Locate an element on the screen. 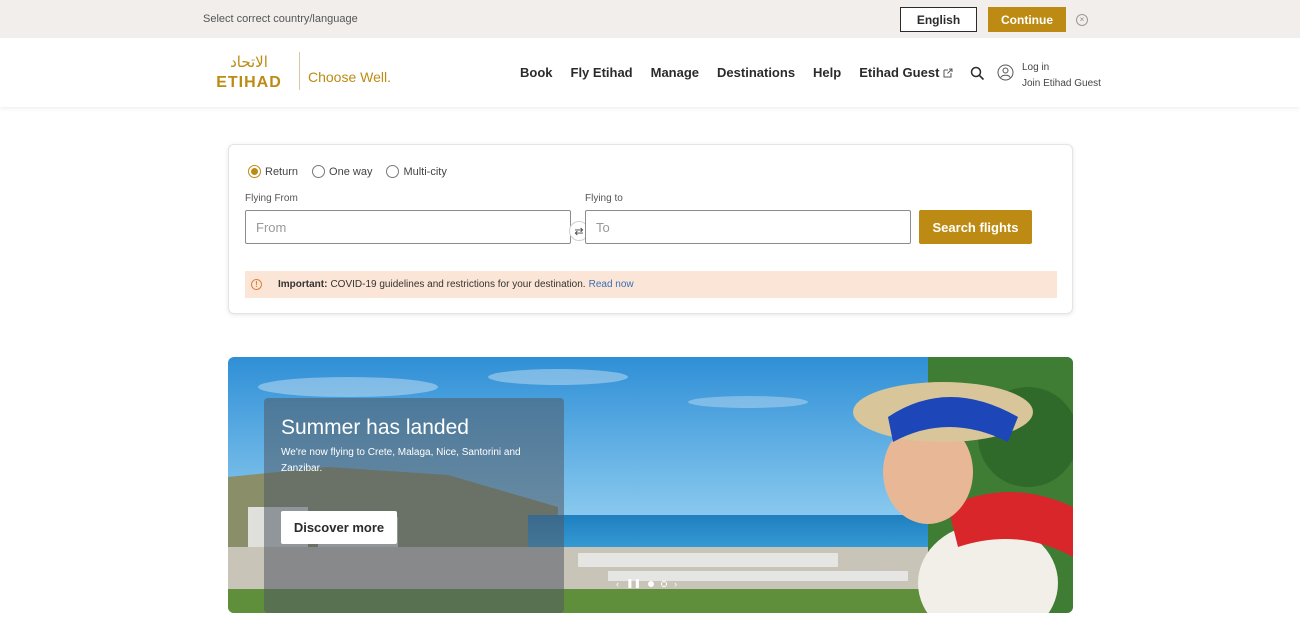  carousel-controls: ‹ ❚❚ › is located at coordinates (650, 583).